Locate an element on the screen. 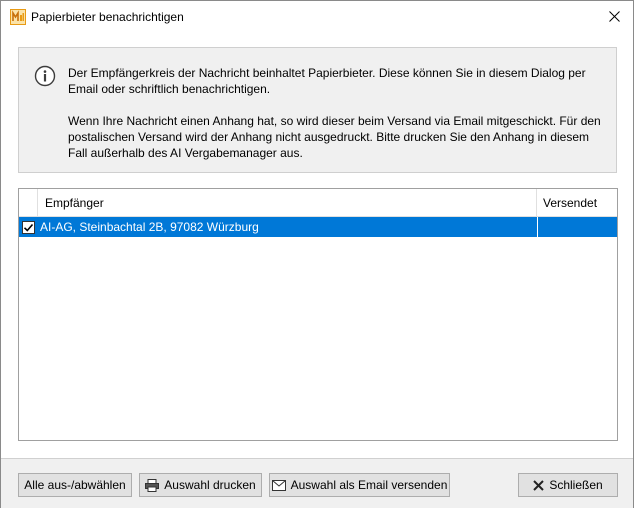 The image size is (634, 508). envelope-icon is located at coordinates (278, 485).